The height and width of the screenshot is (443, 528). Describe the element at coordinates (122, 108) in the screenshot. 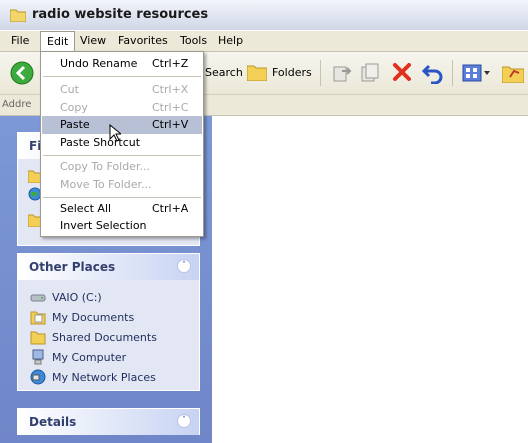

I see `menu-item-copy: Copy Ctrl+C` at that location.